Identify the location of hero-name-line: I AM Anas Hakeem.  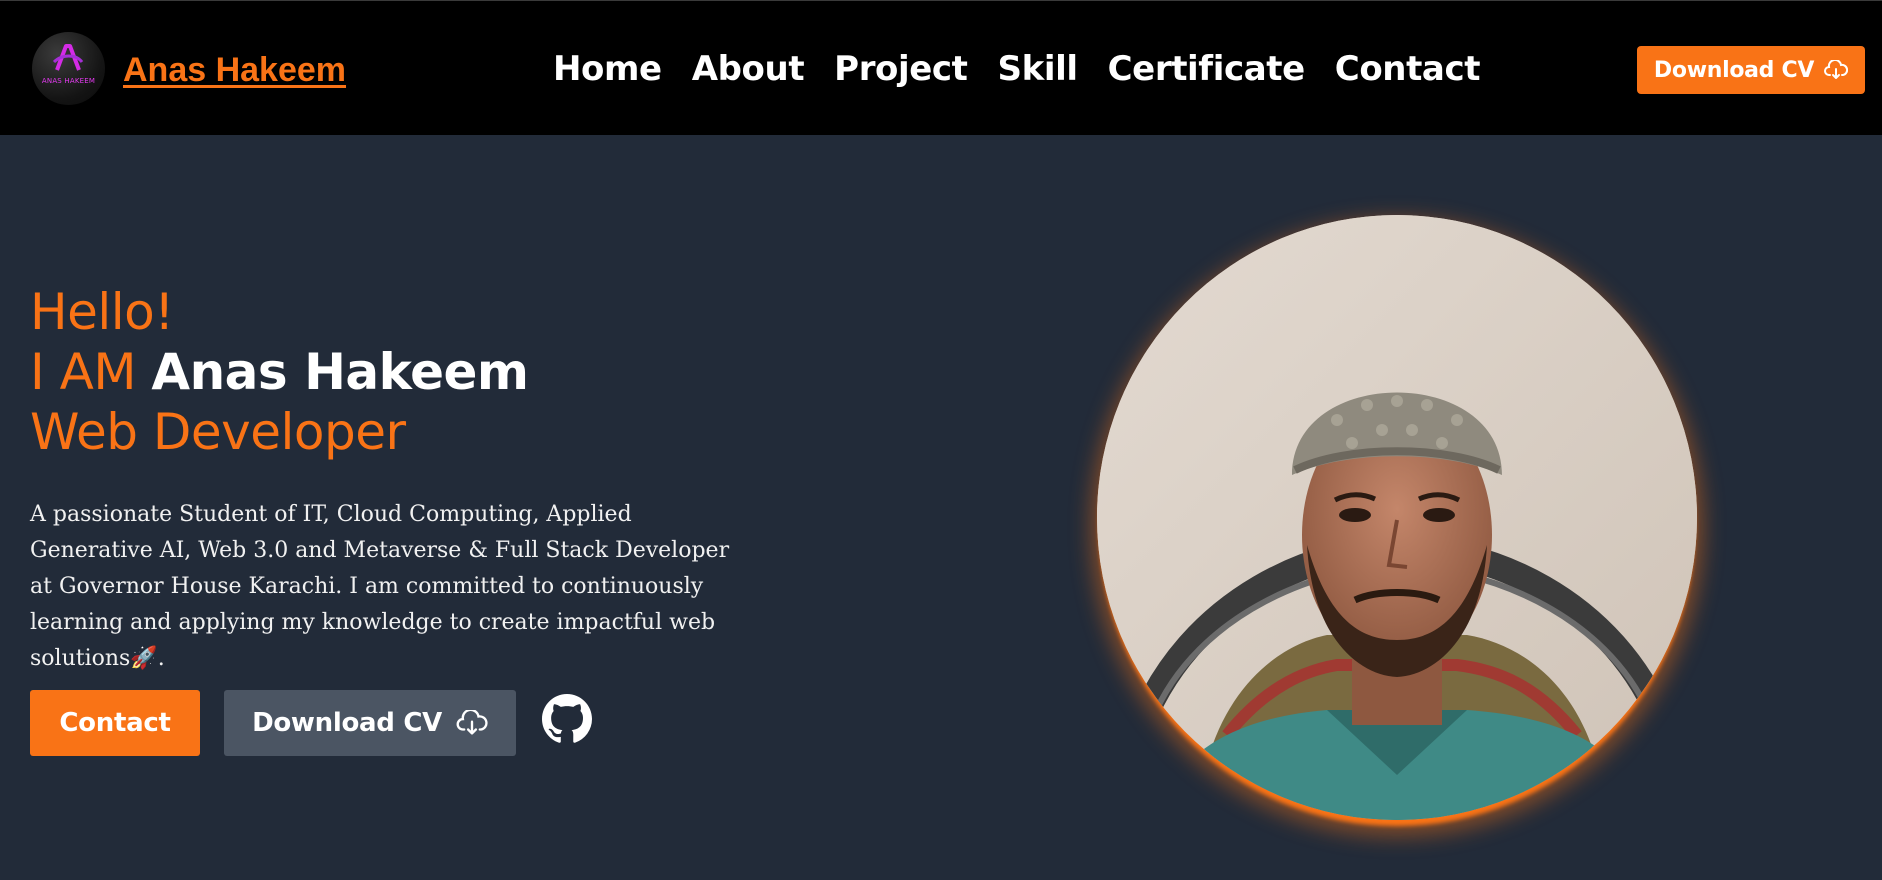
(279, 372).